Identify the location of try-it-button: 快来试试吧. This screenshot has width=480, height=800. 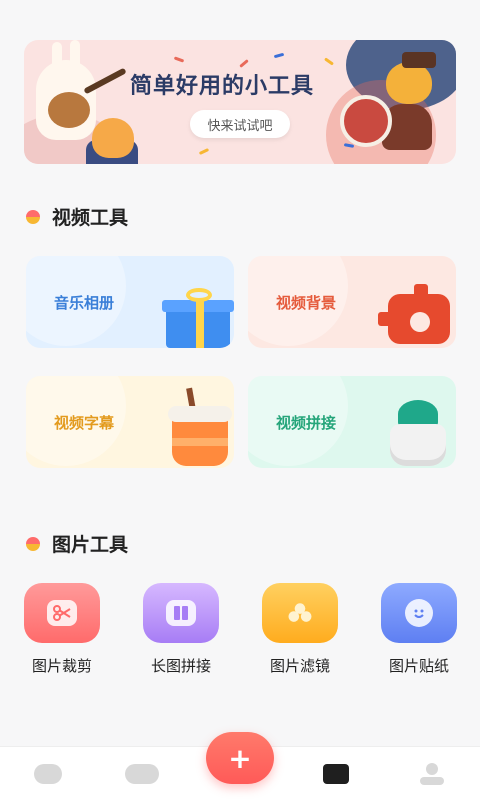
(240, 124).